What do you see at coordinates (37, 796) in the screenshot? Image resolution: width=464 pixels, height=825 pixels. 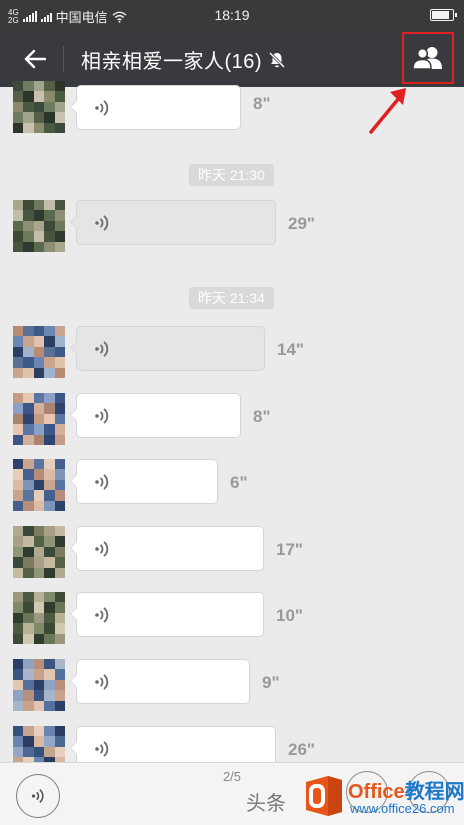 I see `voice-mode-icon` at bounding box center [37, 796].